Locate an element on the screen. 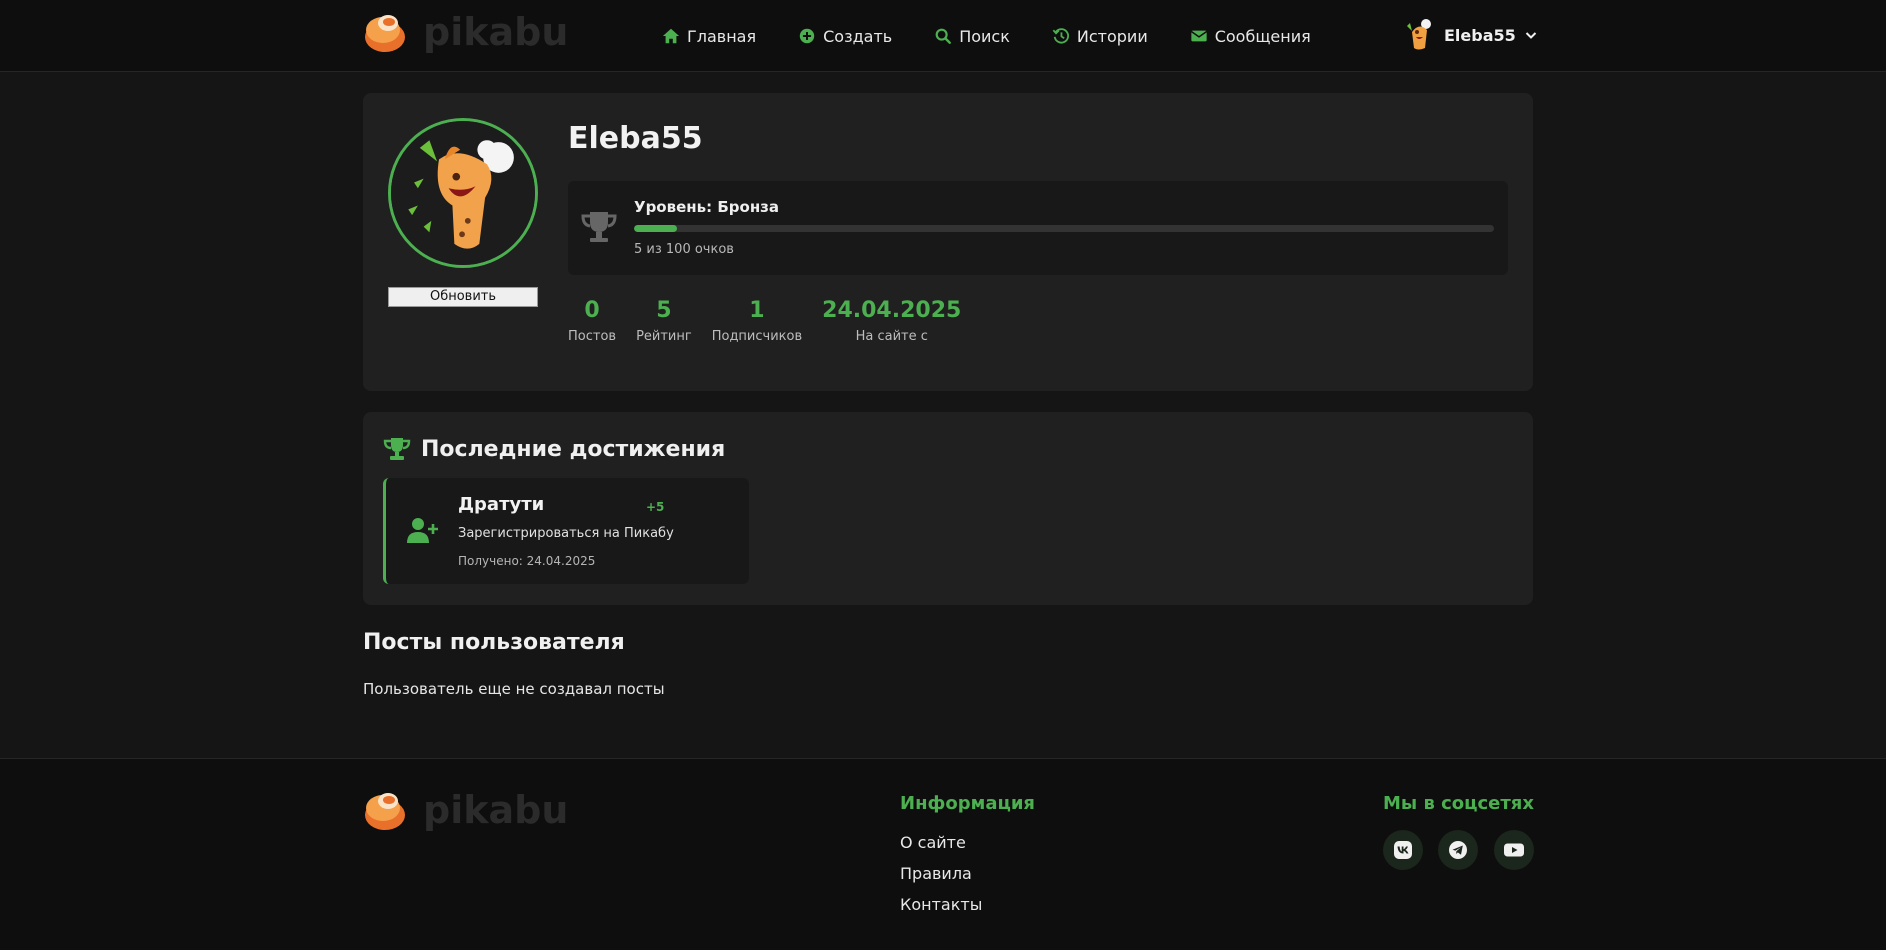  plus-circle-icon is located at coordinates (807, 36).